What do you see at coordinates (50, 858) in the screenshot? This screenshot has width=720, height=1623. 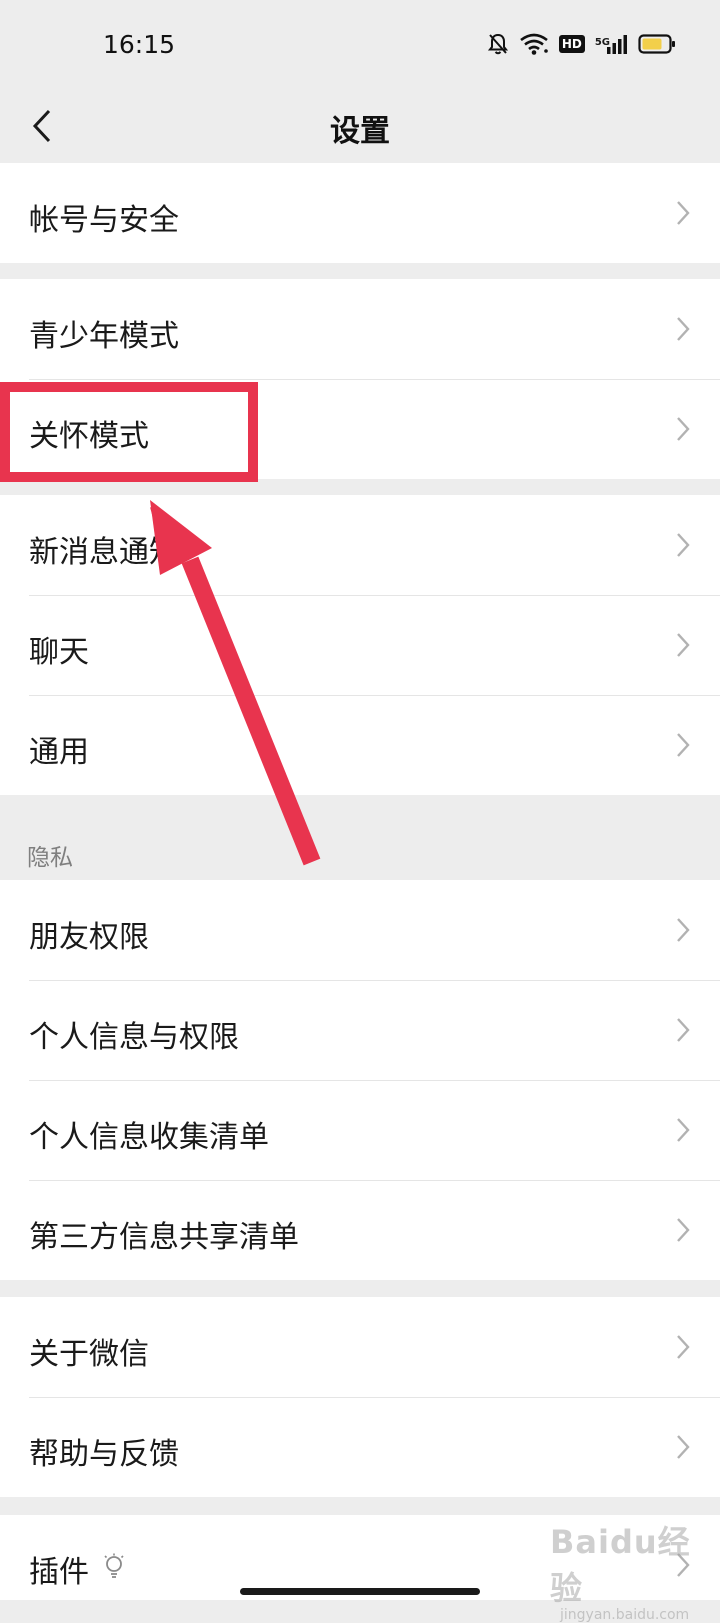 I see `section-header-privacy: 隐私` at bounding box center [50, 858].